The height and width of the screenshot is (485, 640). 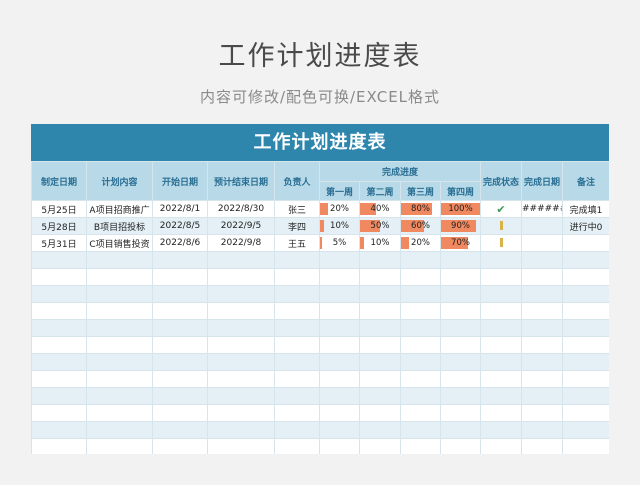 What do you see at coordinates (339, 226) in the screenshot?
I see `cell-week1: 10%` at bounding box center [339, 226].